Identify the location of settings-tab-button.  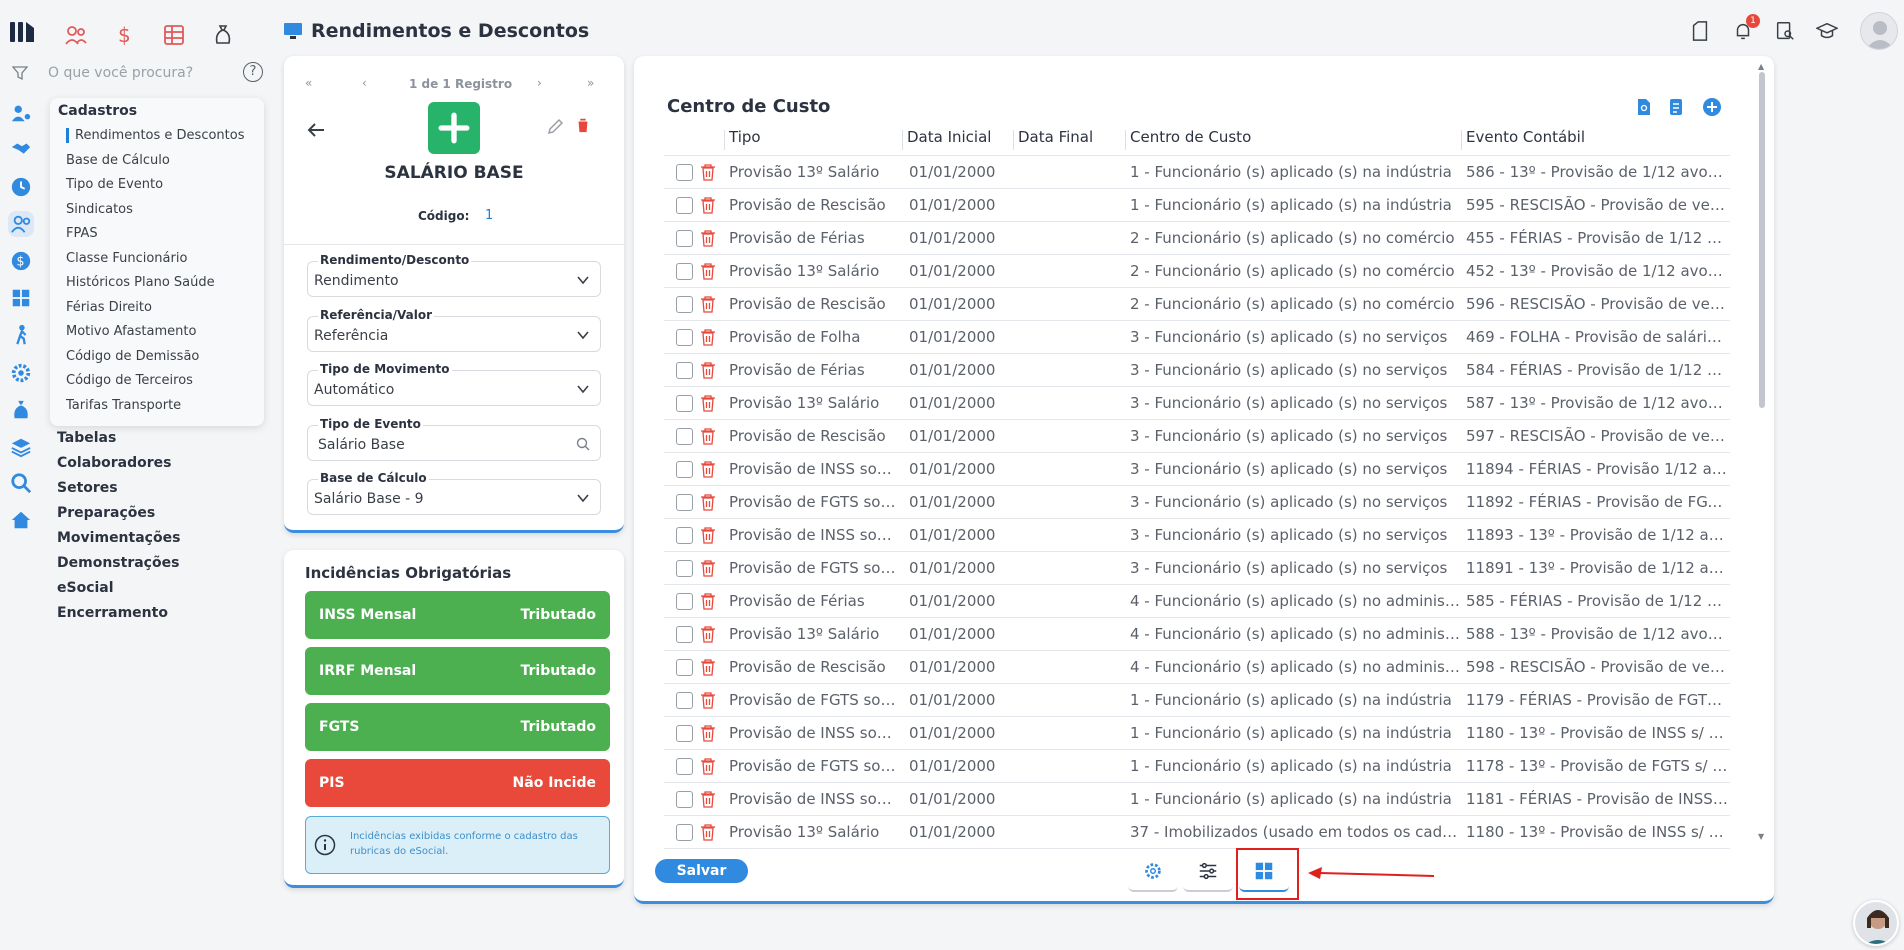
(1153, 872).